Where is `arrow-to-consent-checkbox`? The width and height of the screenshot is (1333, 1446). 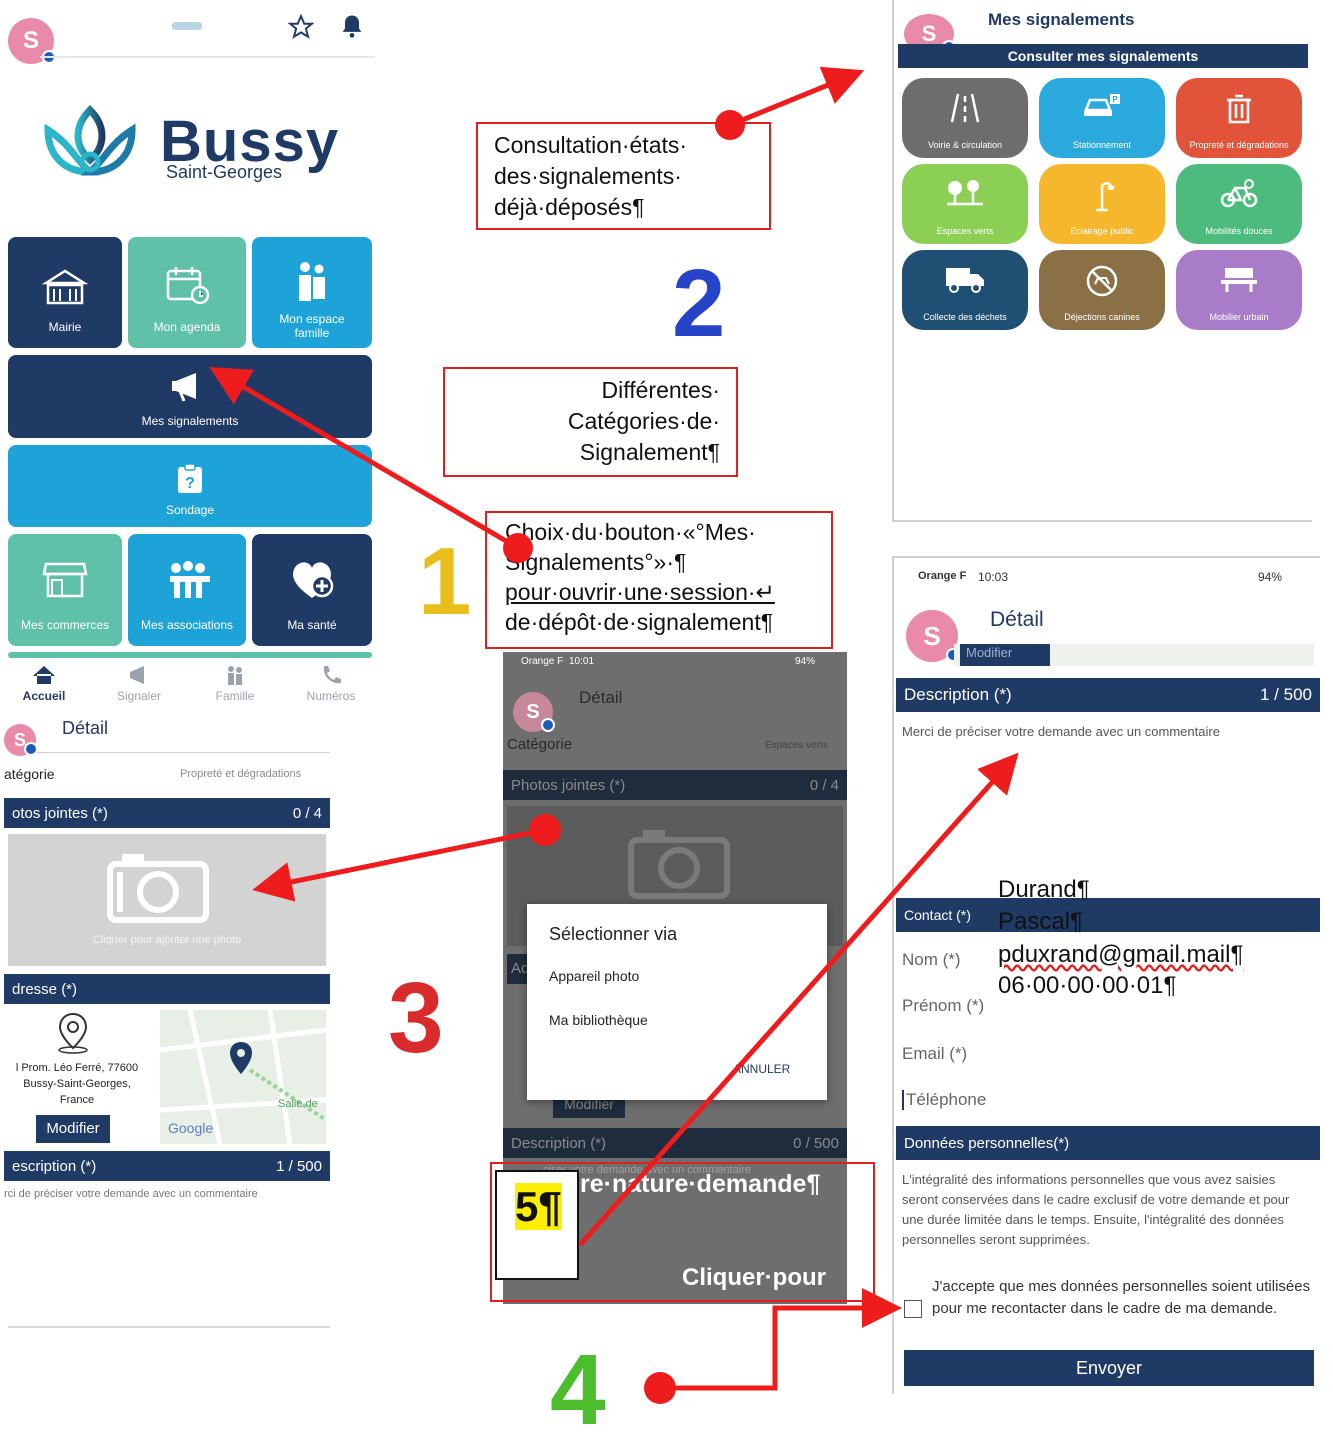
arrow-to-consent-checkbox is located at coordinates (781, 1339).